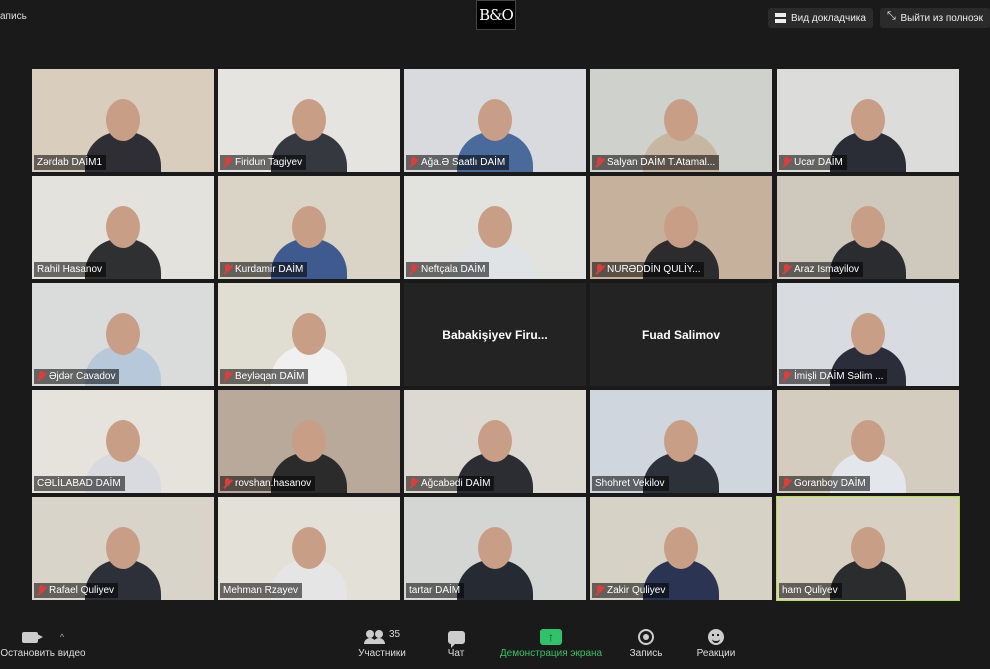 Image resolution: width=990 pixels, height=669 pixels. I want to click on participant-tile: Beyləqan DAİM, so click(309, 334).